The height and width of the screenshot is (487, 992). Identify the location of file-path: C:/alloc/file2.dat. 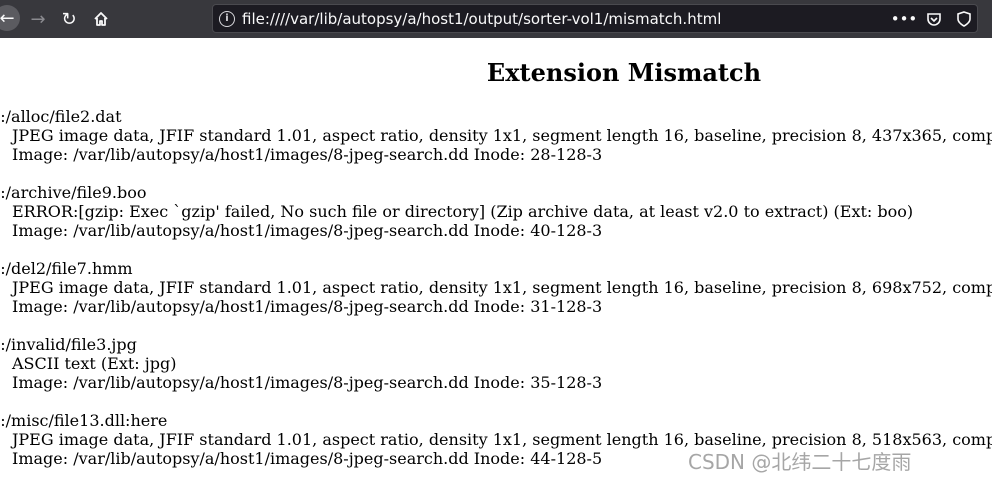
(61, 116).